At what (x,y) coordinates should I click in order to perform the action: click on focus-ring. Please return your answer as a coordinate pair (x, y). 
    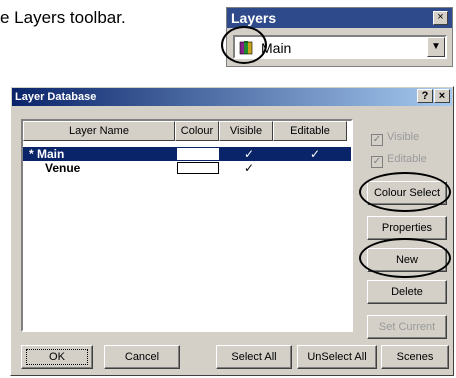
    Looking at the image, I should click on (57, 357).